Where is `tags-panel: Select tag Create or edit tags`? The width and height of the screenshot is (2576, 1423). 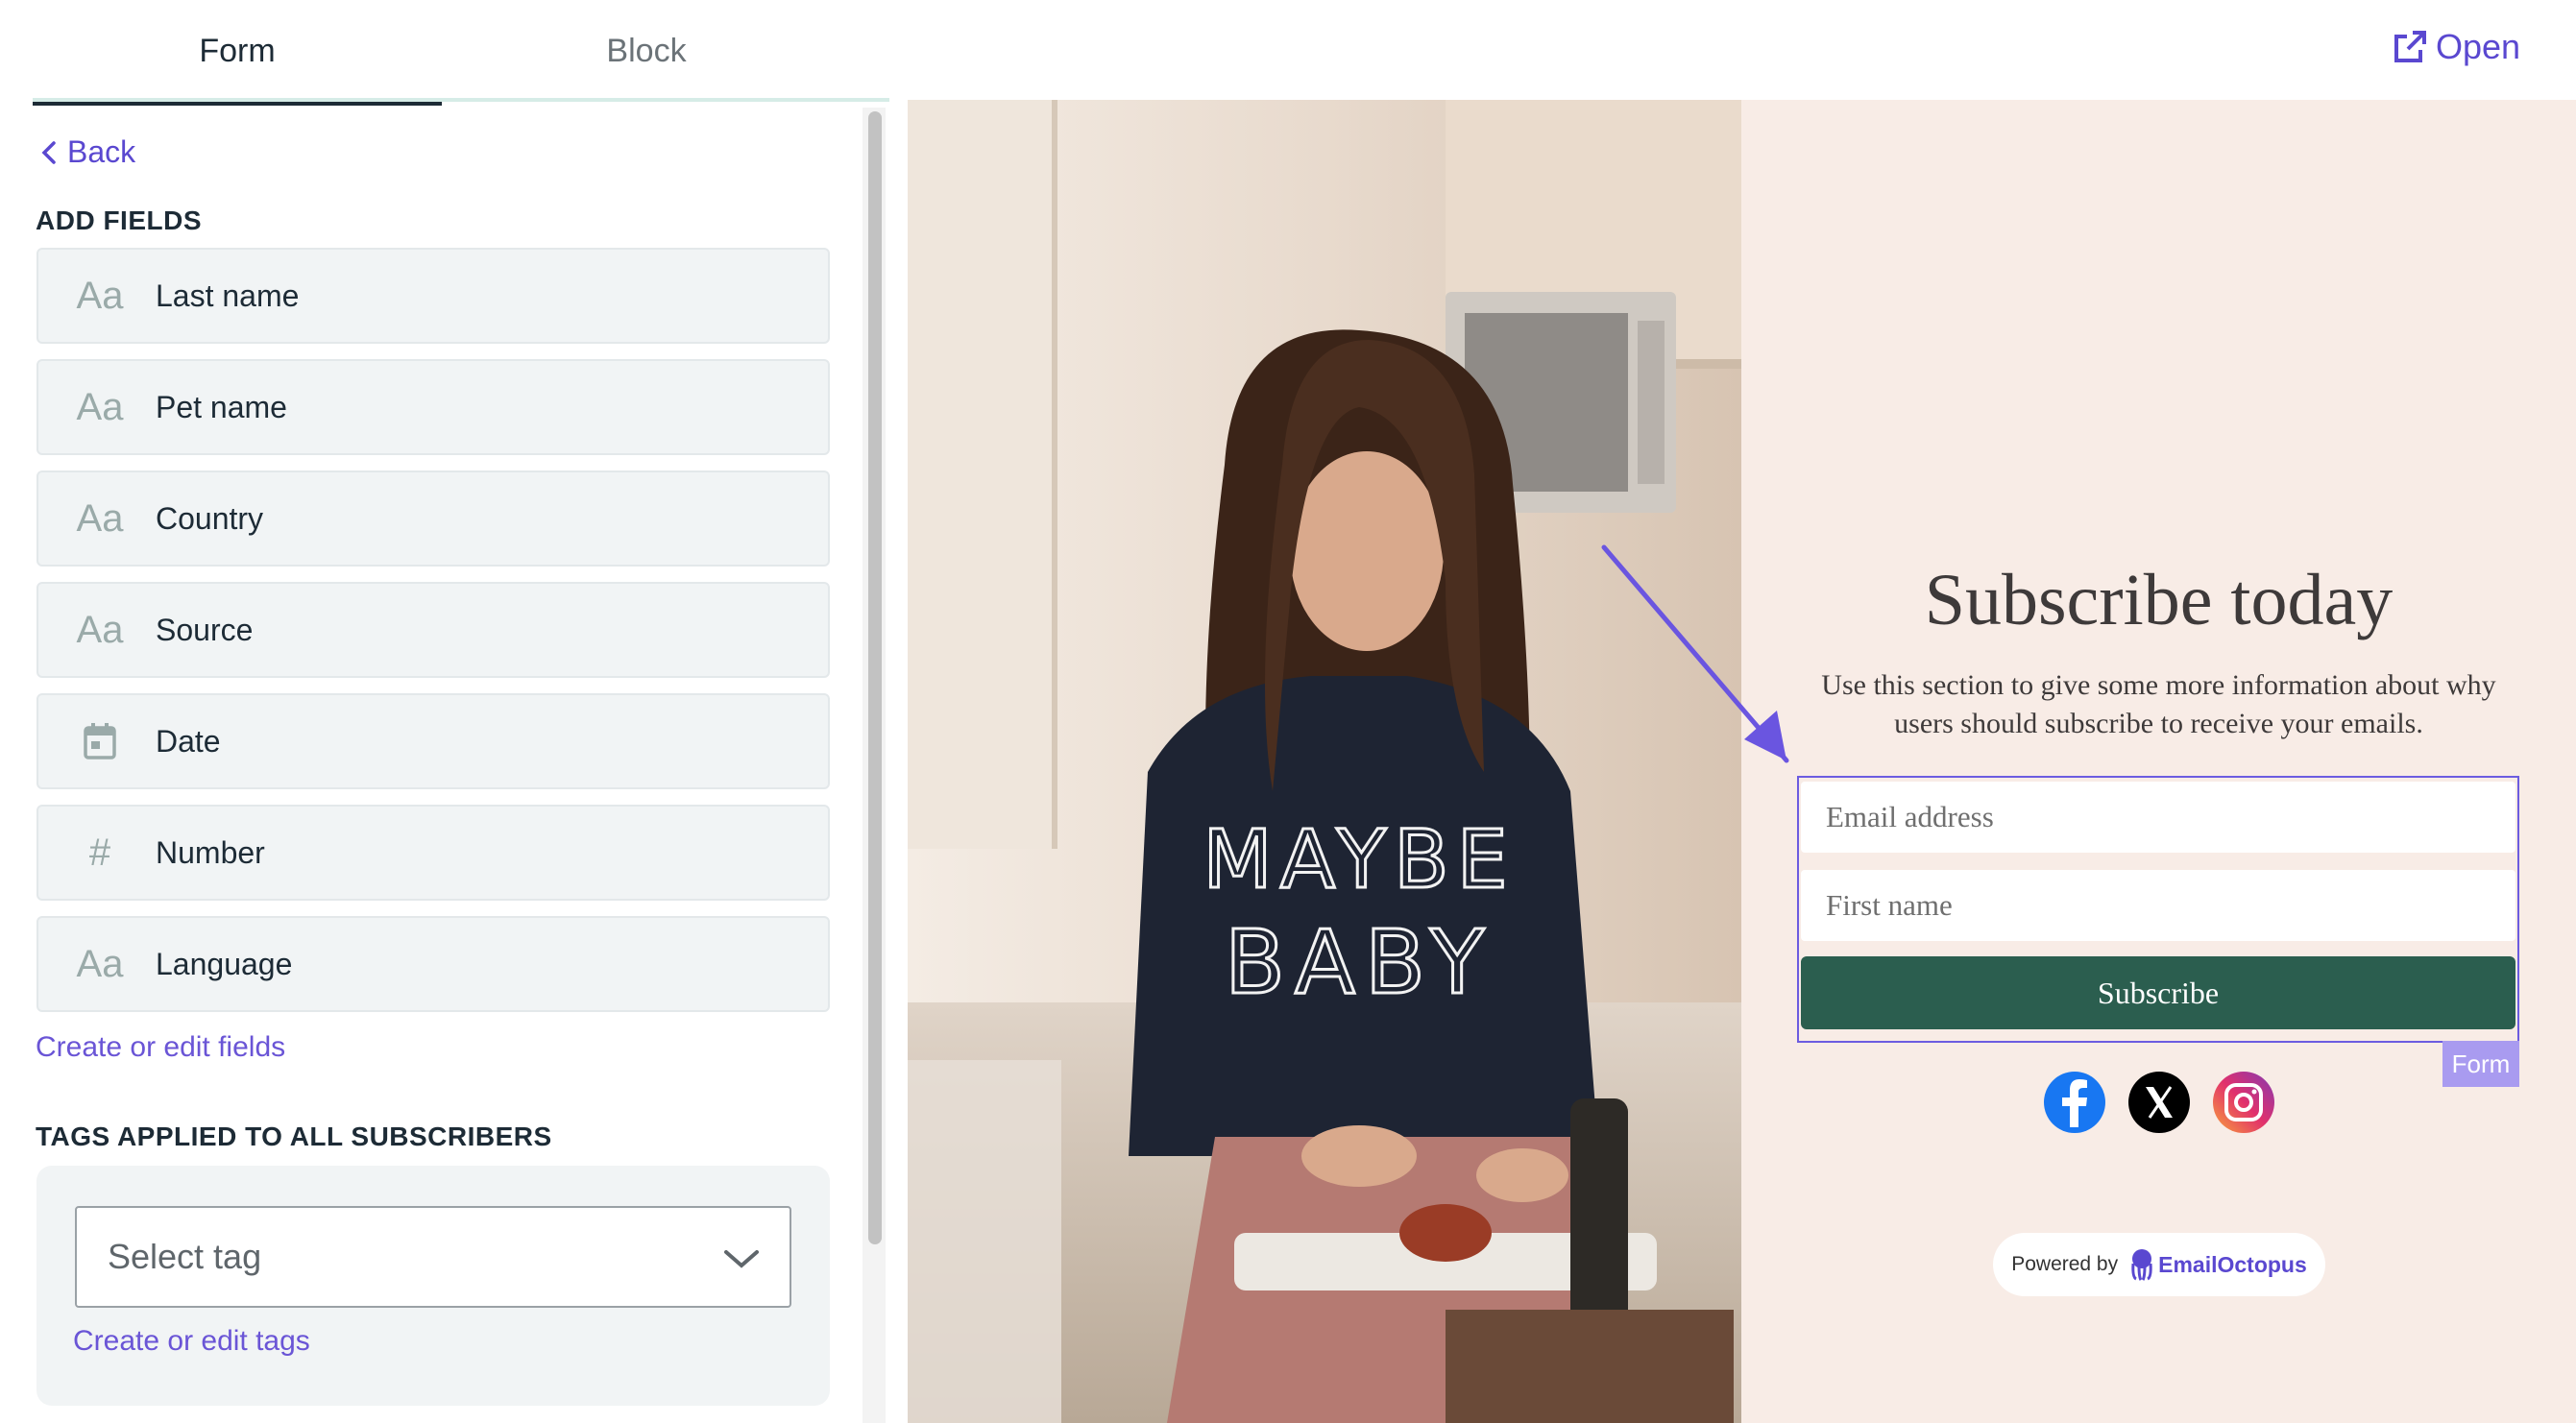
tags-panel: Select tag Create or edit tags is located at coordinates (433, 1286).